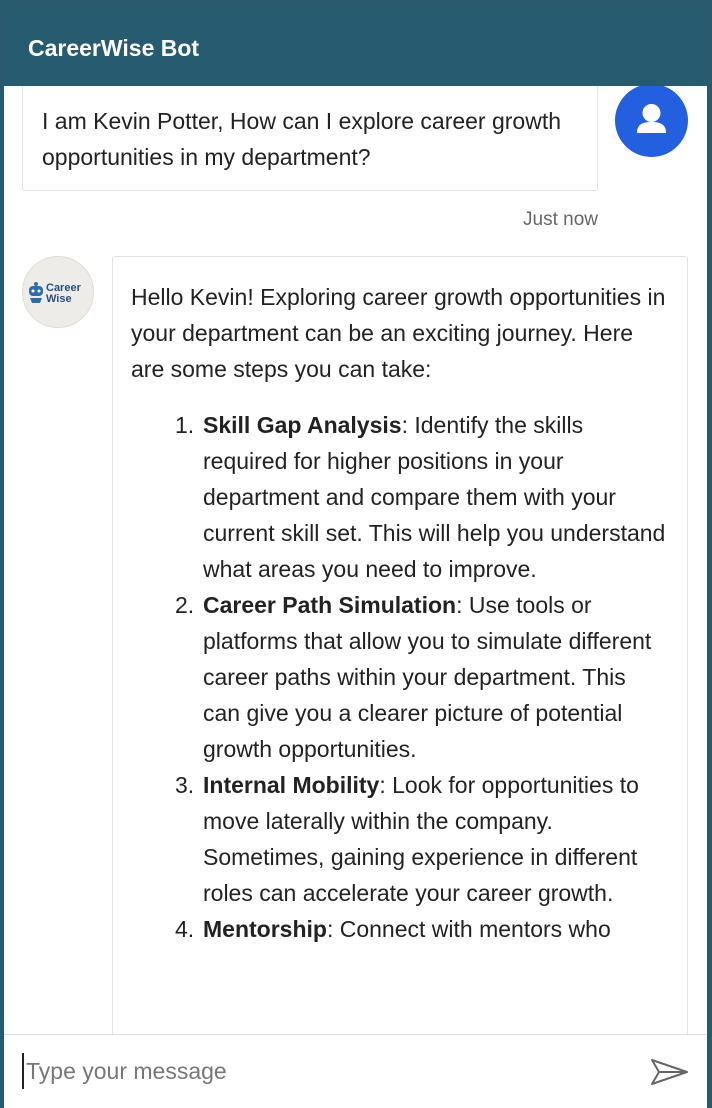 This screenshot has height=1108, width=712. Describe the element at coordinates (59, 299) in the screenshot. I see `bot-logo-line2: Wise` at that location.